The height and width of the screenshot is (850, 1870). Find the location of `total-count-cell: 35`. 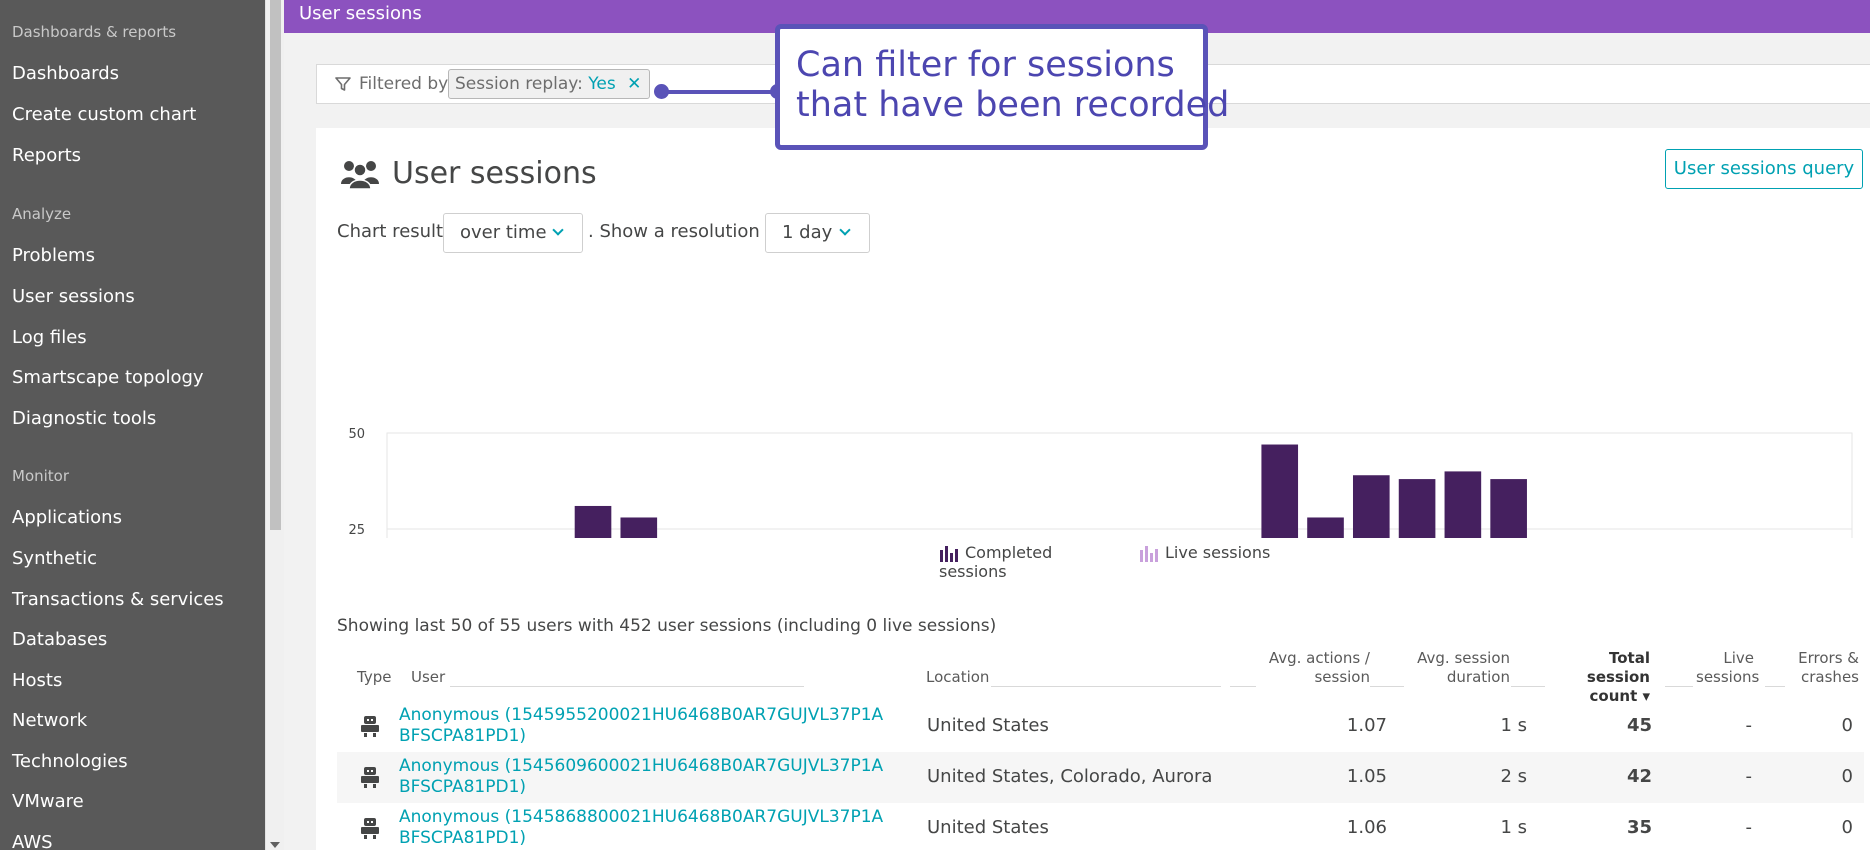

total-count-cell: 35 is located at coordinates (1639, 827).